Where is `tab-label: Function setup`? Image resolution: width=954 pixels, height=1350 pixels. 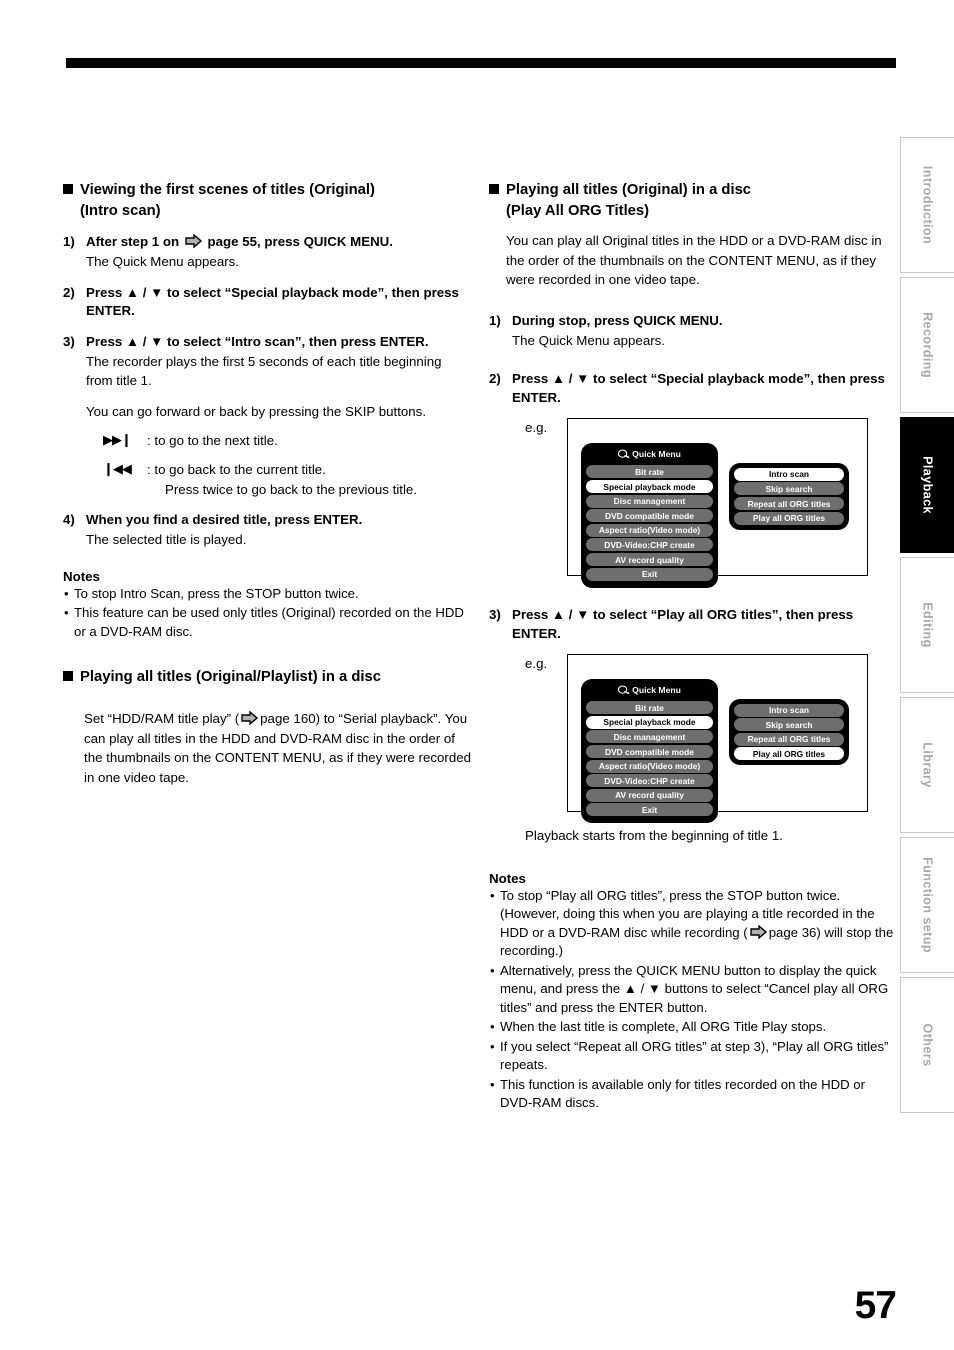 tab-label: Function setup is located at coordinates (927, 905).